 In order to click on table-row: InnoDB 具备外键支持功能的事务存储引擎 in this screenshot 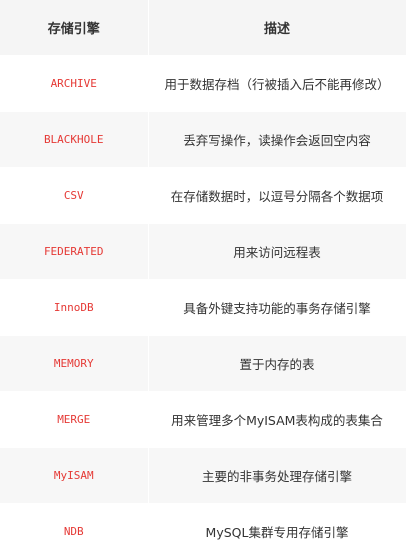, I will do `click(203, 307)`.